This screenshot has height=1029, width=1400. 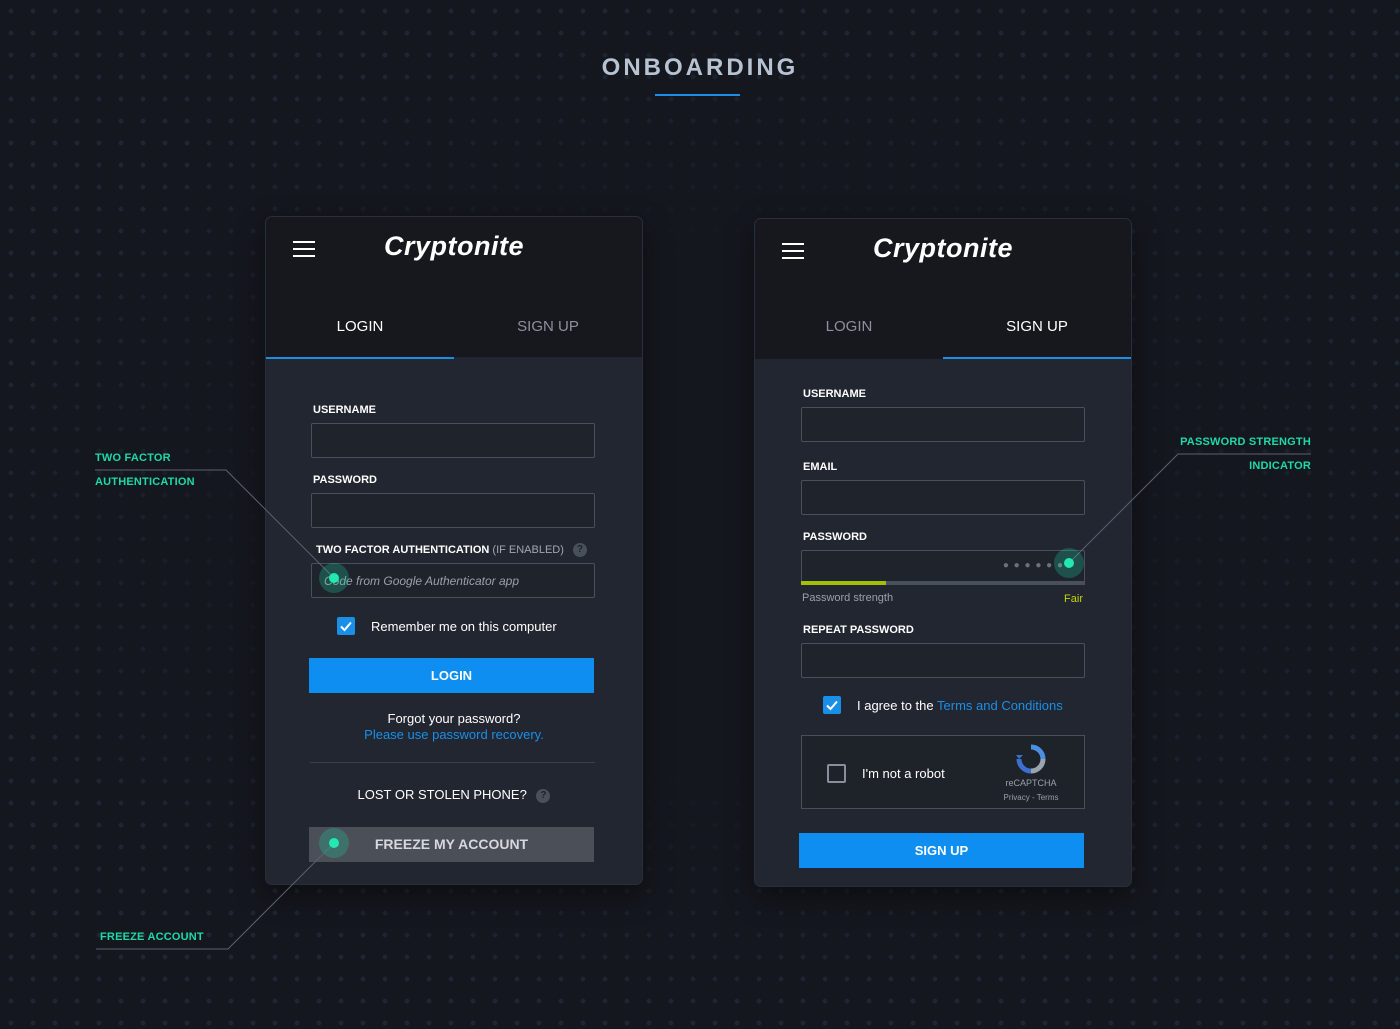 What do you see at coordinates (145, 482) in the screenshot?
I see `two-factor-annotation-line2: AUTHENTICATION` at bounding box center [145, 482].